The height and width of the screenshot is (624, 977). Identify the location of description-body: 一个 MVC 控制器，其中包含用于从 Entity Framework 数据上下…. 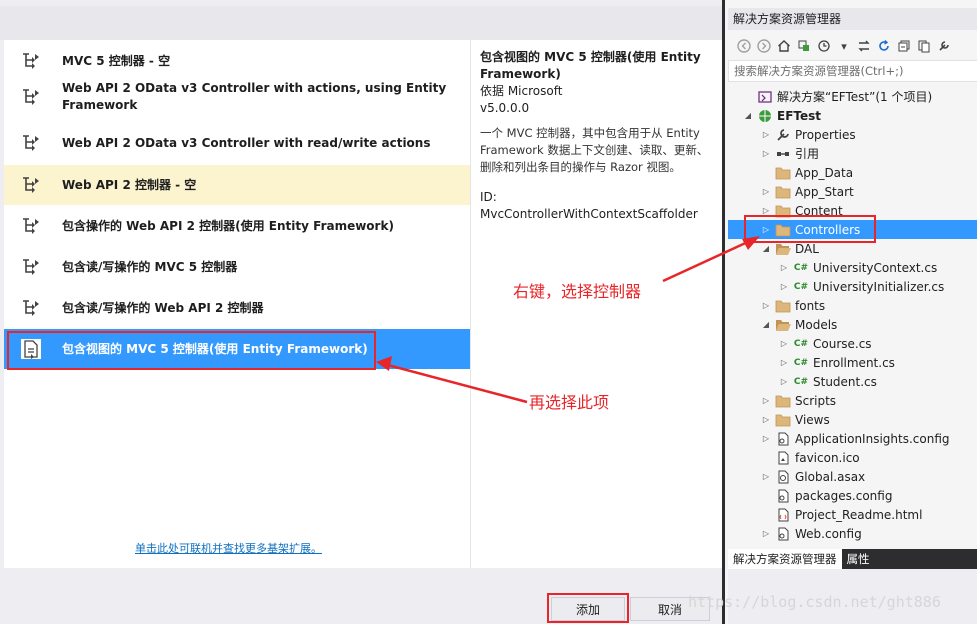
(594, 150).